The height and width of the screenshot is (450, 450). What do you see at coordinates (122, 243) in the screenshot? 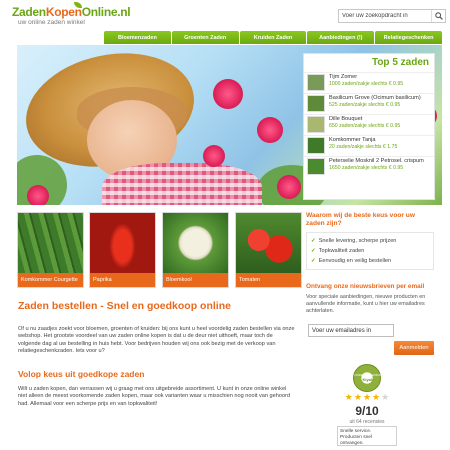
I see `pepper-image` at bounding box center [122, 243].